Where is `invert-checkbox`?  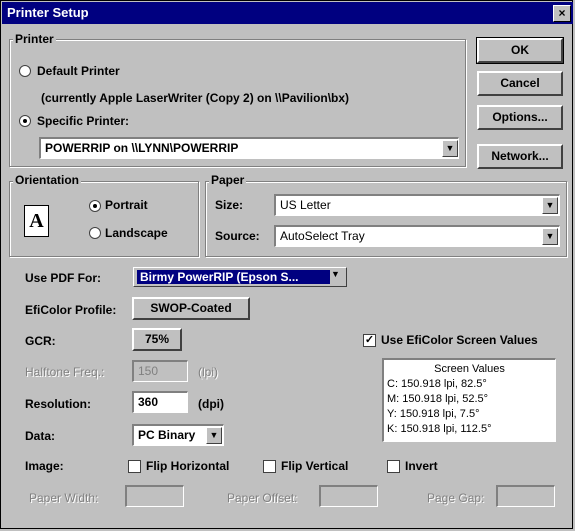
invert-checkbox is located at coordinates (393, 466).